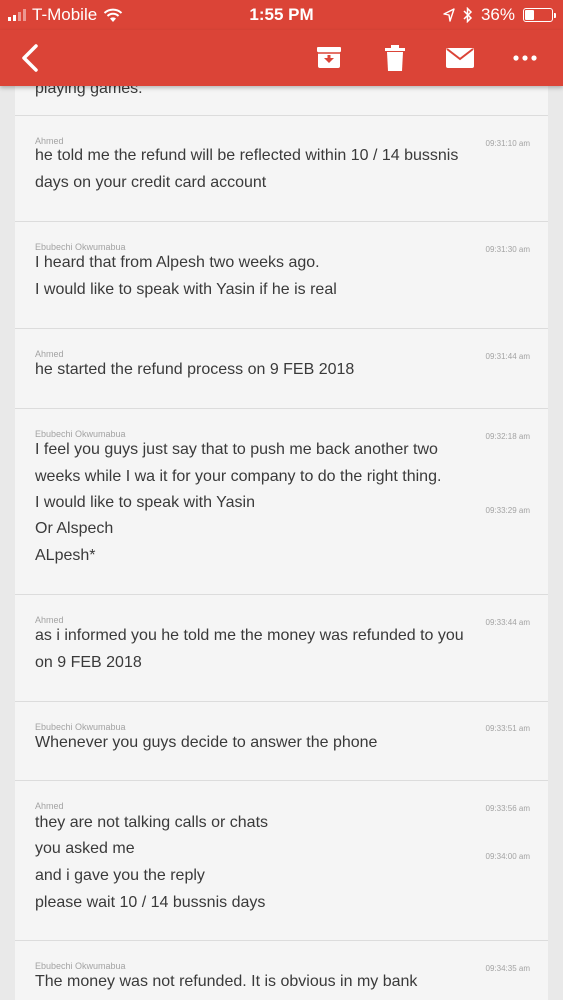  I want to click on mail-icon, so click(460, 58).